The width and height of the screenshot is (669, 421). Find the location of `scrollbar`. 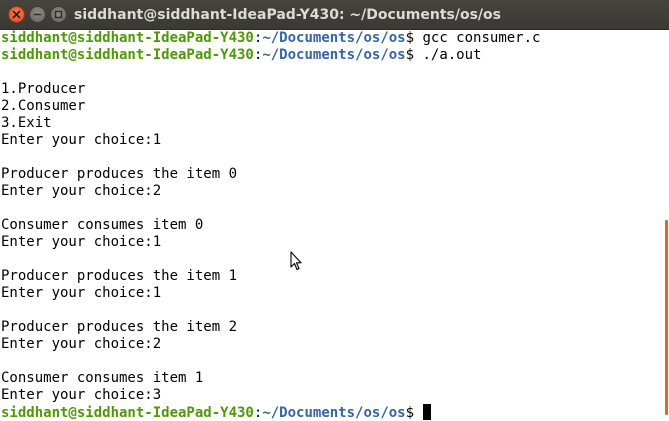

scrollbar is located at coordinates (663, 225).